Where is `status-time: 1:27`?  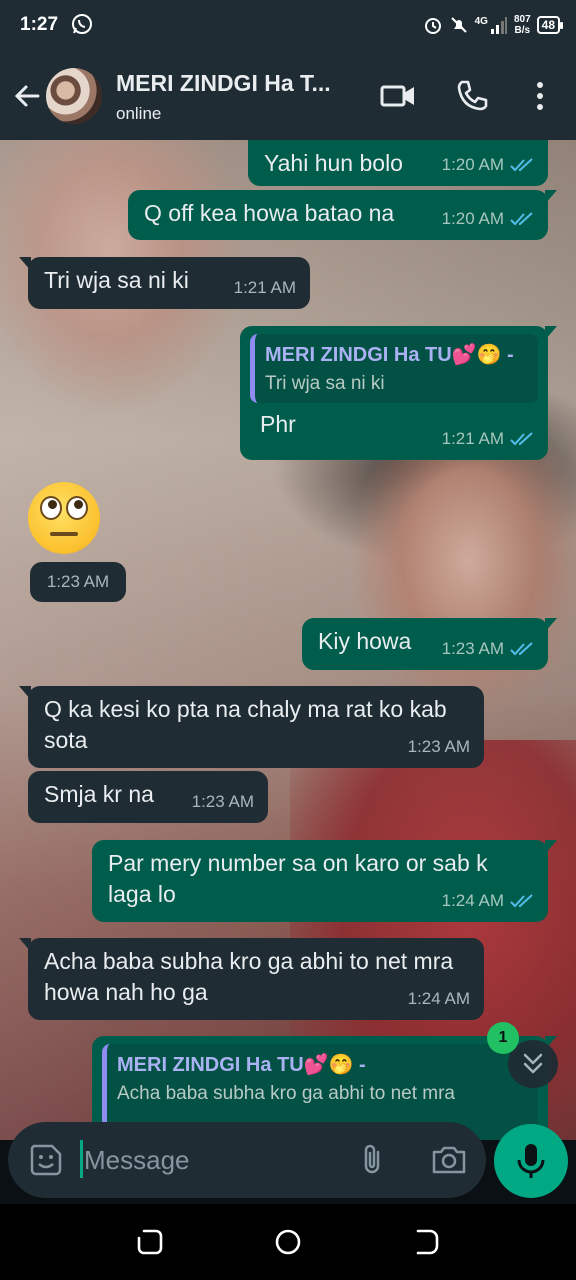 status-time: 1:27 is located at coordinates (39, 24).